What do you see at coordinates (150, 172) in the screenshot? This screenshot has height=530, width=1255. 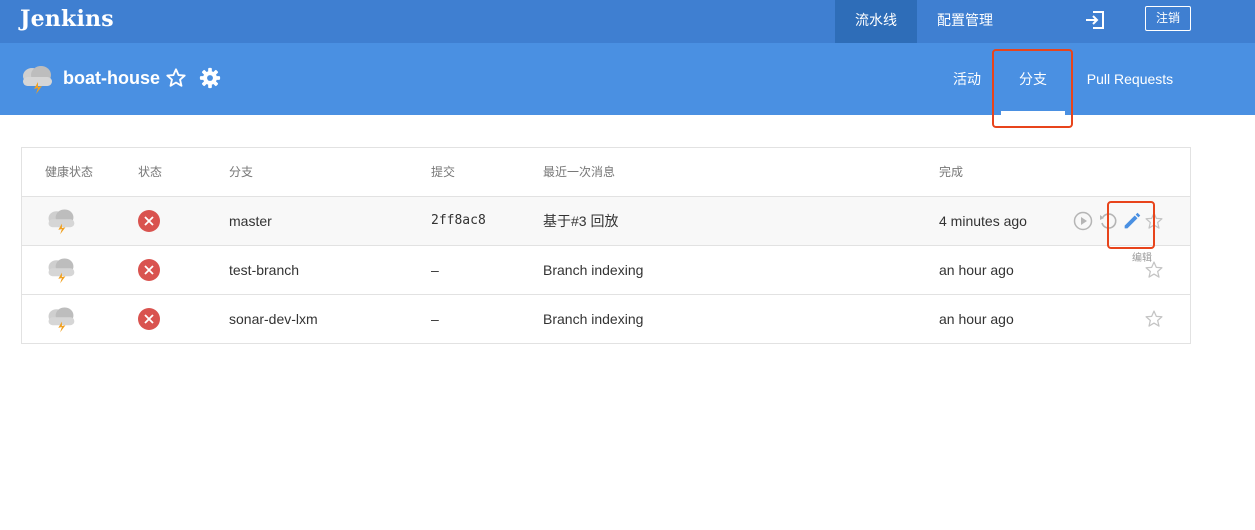 I see `column-status: 状态` at bounding box center [150, 172].